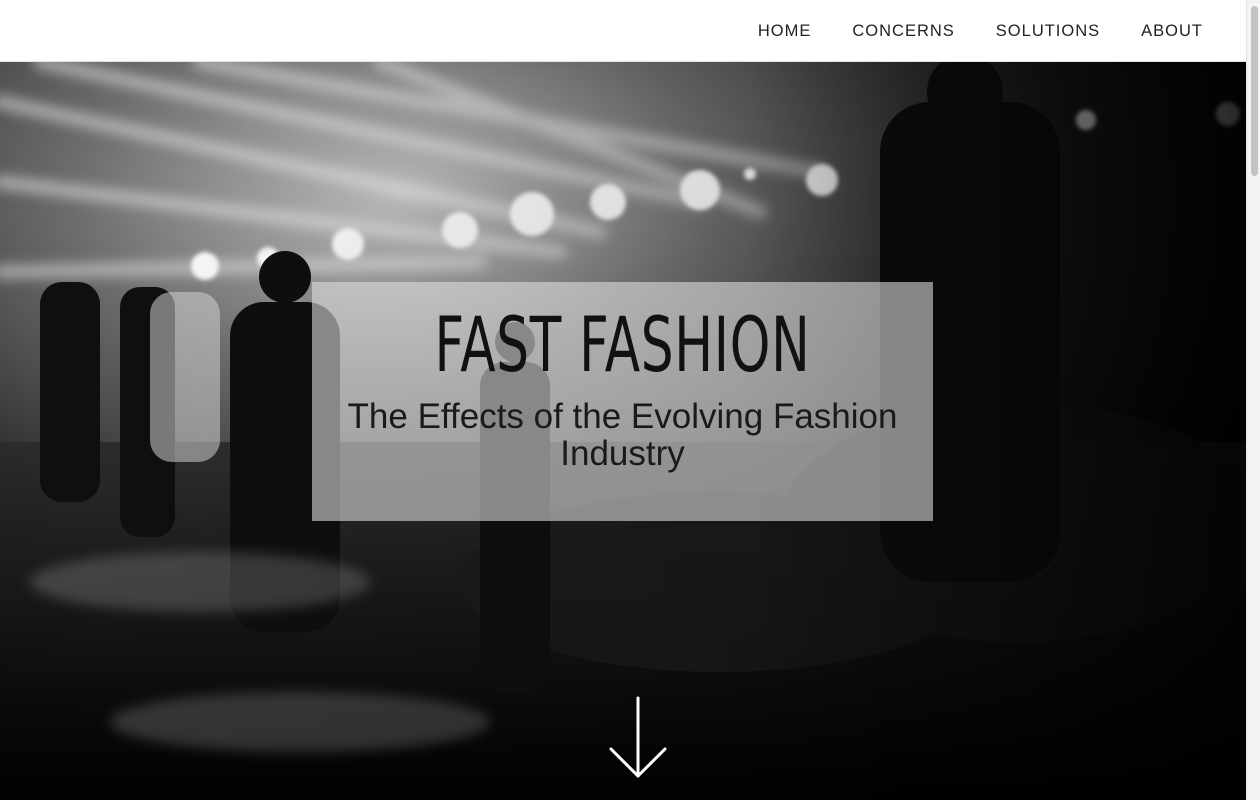 The width and height of the screenshot is (1260, 800). I want to click on scrollbar-thumb, so click(1254, 91).